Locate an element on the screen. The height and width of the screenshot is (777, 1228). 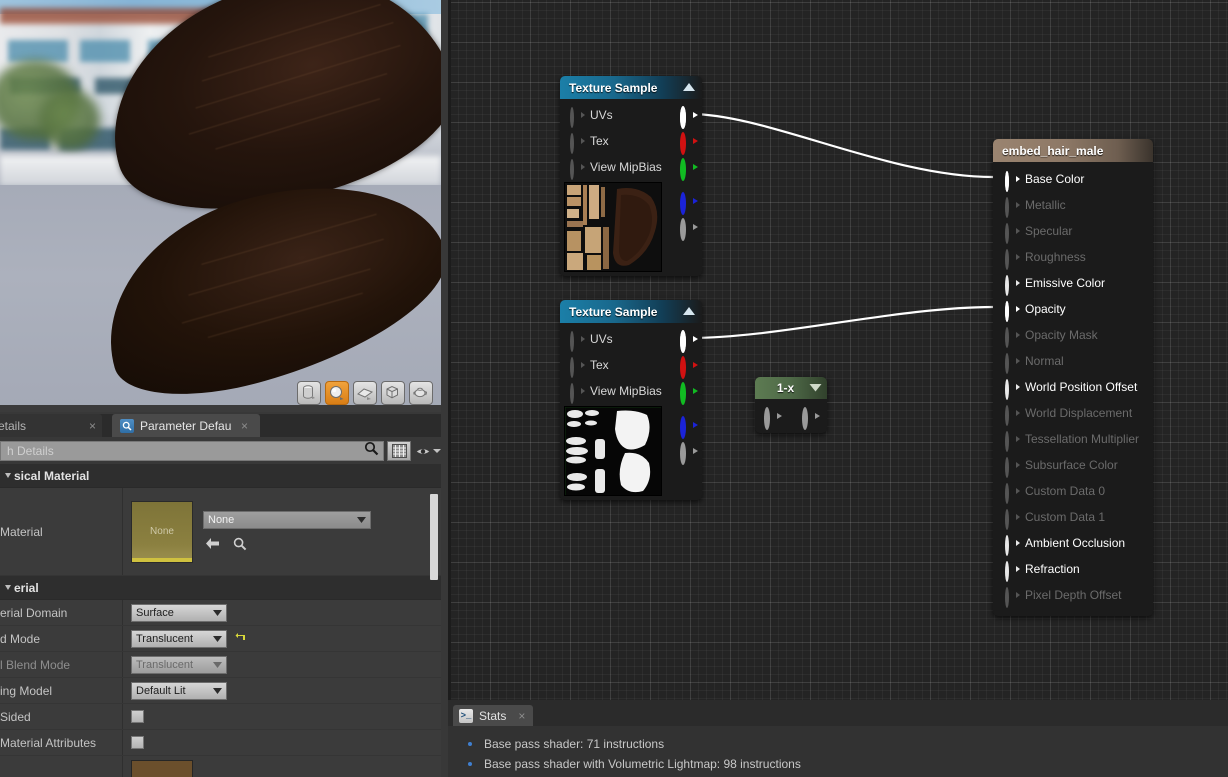
pin-row-metallic: Metallic is located at coordinates (1073, 205).